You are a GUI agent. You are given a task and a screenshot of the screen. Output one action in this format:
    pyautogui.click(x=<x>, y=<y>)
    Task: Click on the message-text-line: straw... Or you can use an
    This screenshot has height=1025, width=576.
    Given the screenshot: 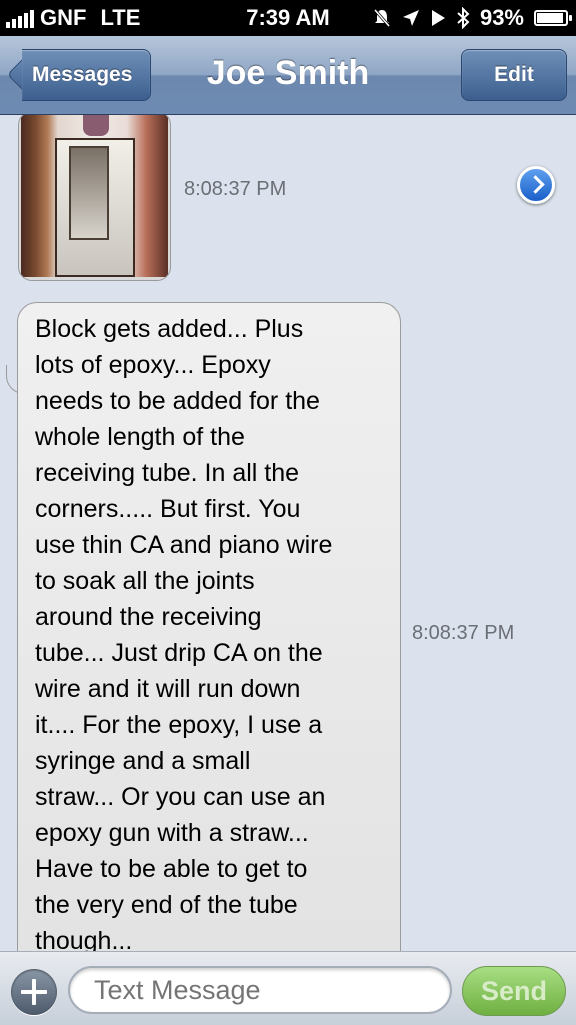 What is the action you would take?
    pyautogui.click(x=180, y=797)
    